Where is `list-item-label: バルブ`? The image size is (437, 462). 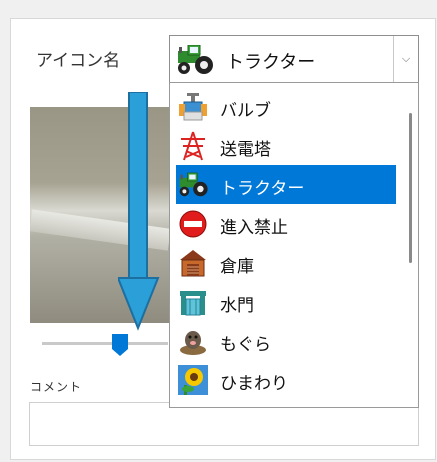 list-item-label: バルブ is located at coordinates (245, 111).